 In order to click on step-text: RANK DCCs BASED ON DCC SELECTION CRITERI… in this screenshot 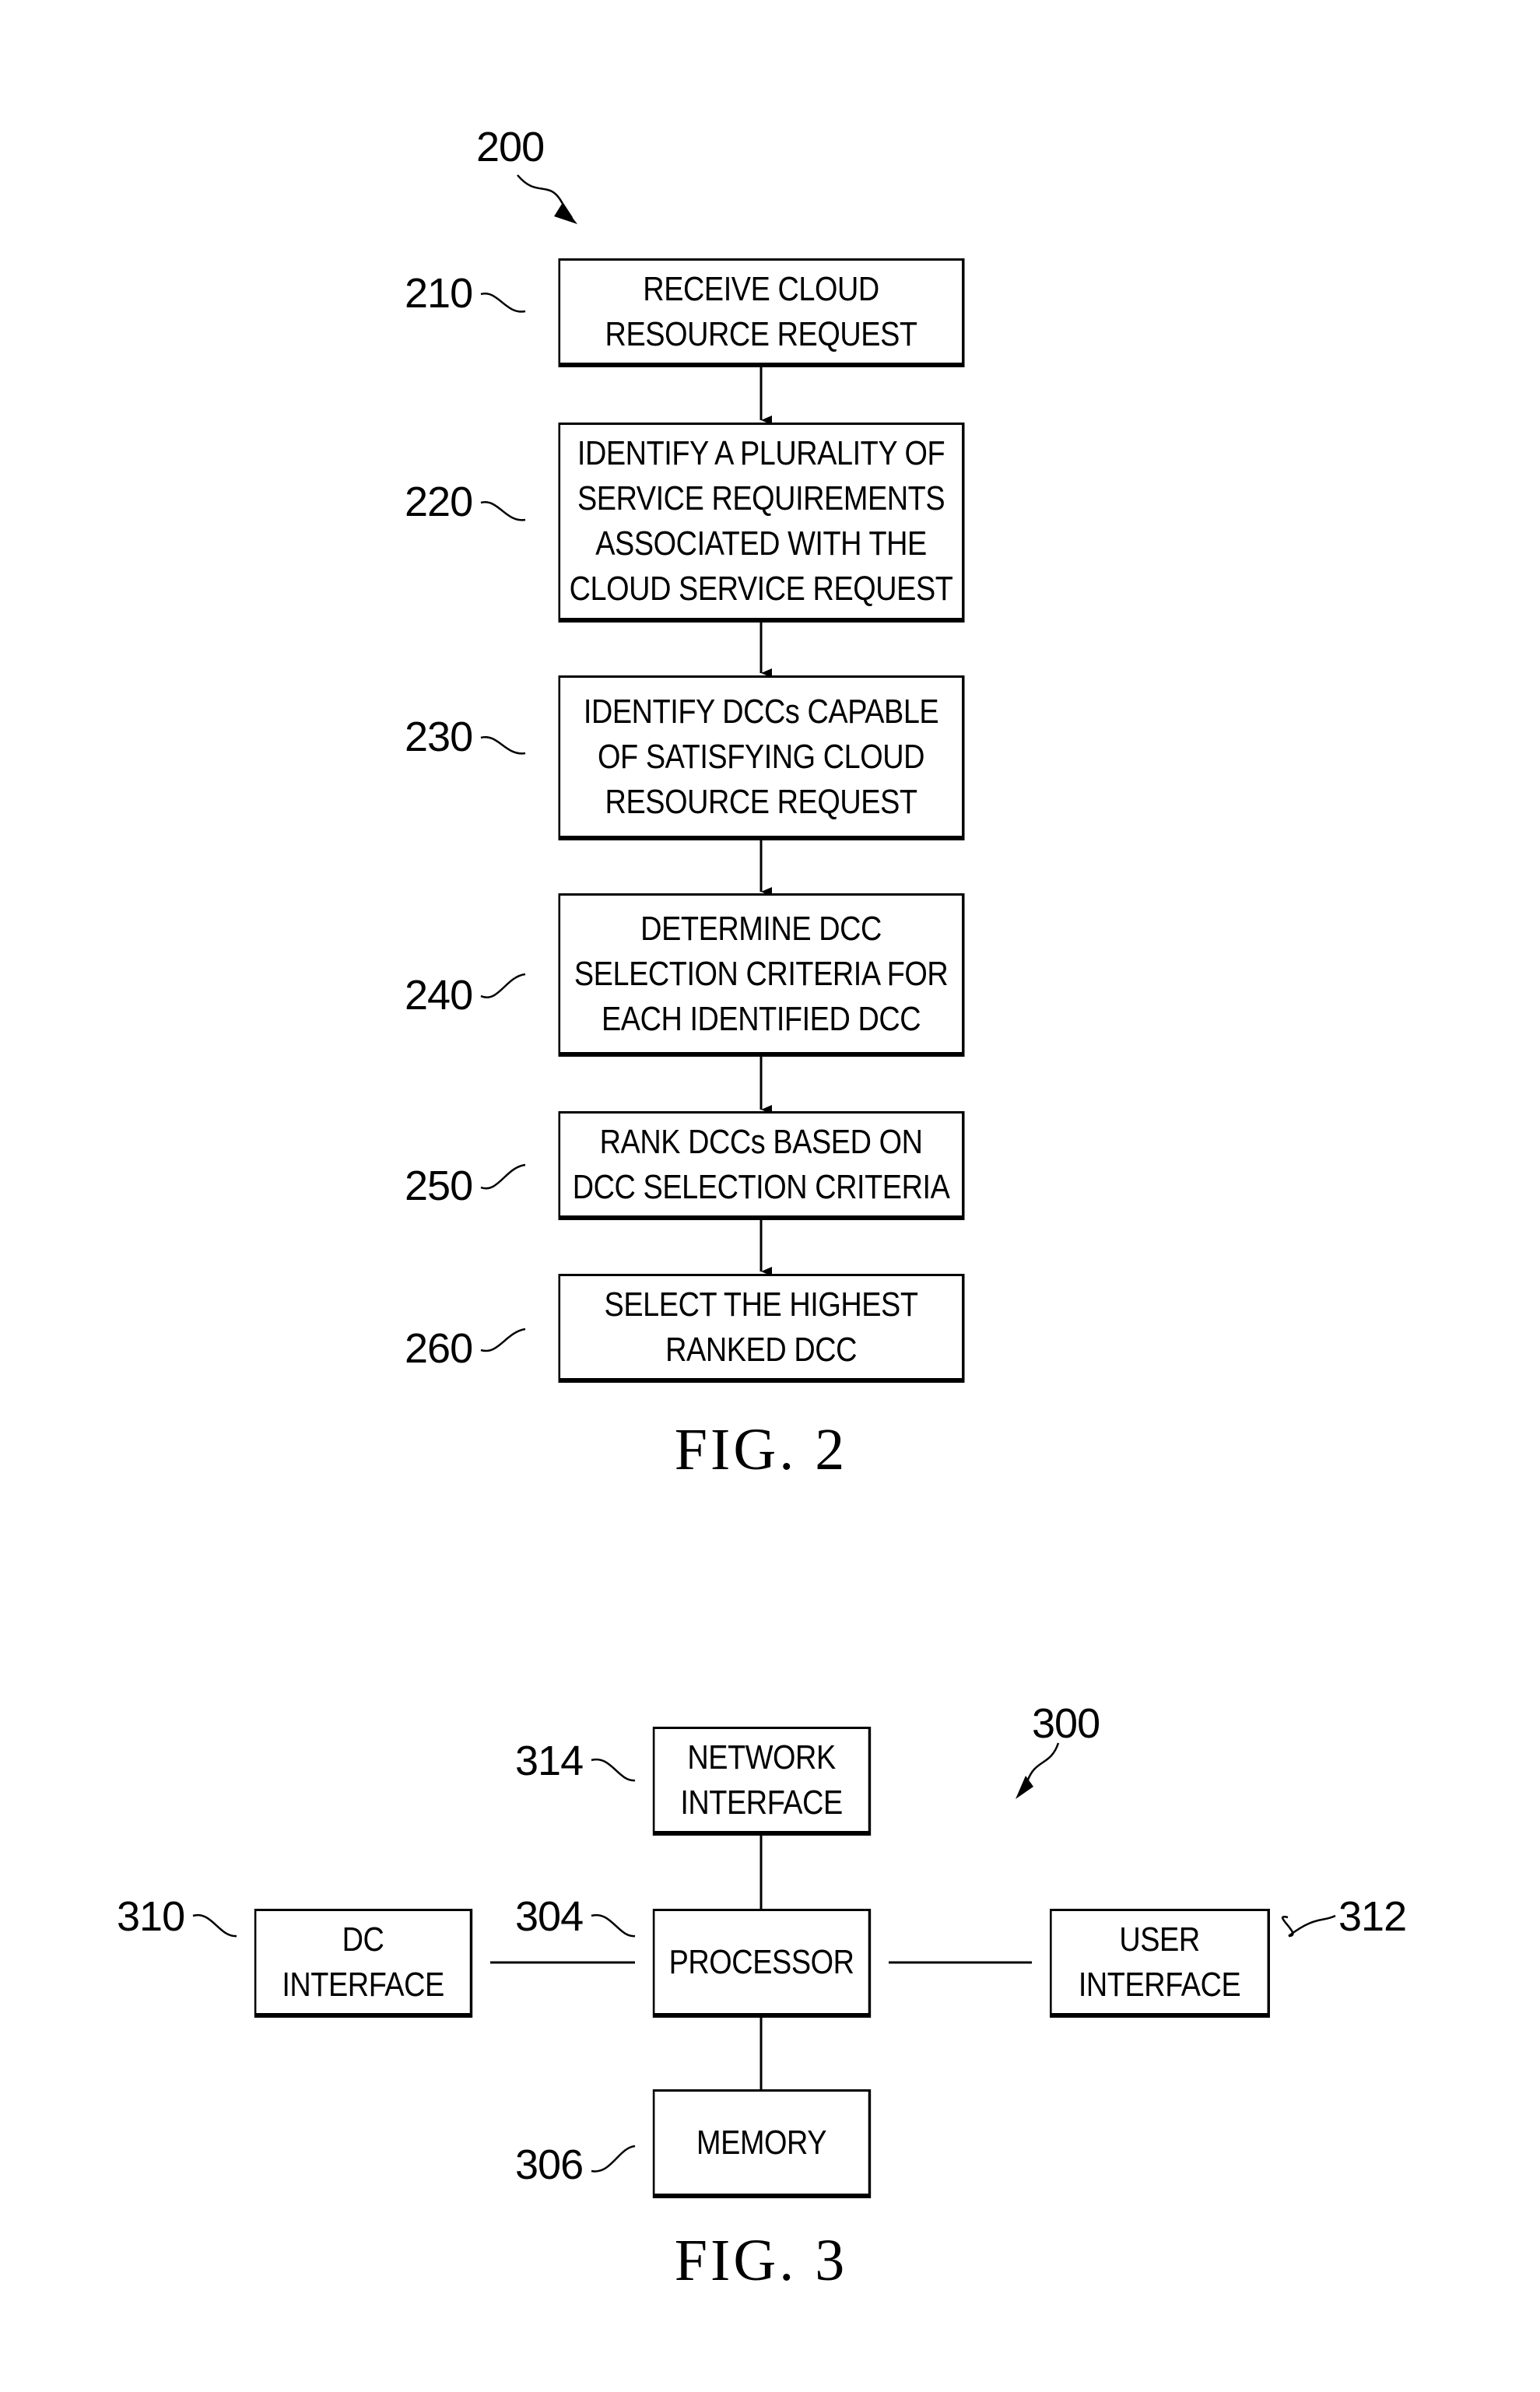, I will do `click(761, 1164)`.